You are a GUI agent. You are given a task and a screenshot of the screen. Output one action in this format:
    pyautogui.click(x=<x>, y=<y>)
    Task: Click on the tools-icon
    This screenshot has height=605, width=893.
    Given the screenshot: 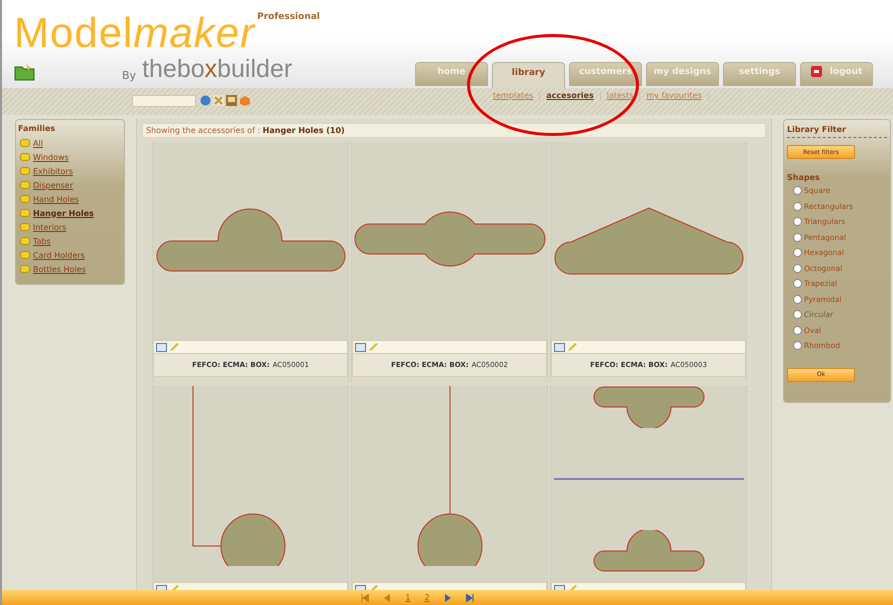 What is the action you would take?
    pyautogui.click(x=218, y=100)
    